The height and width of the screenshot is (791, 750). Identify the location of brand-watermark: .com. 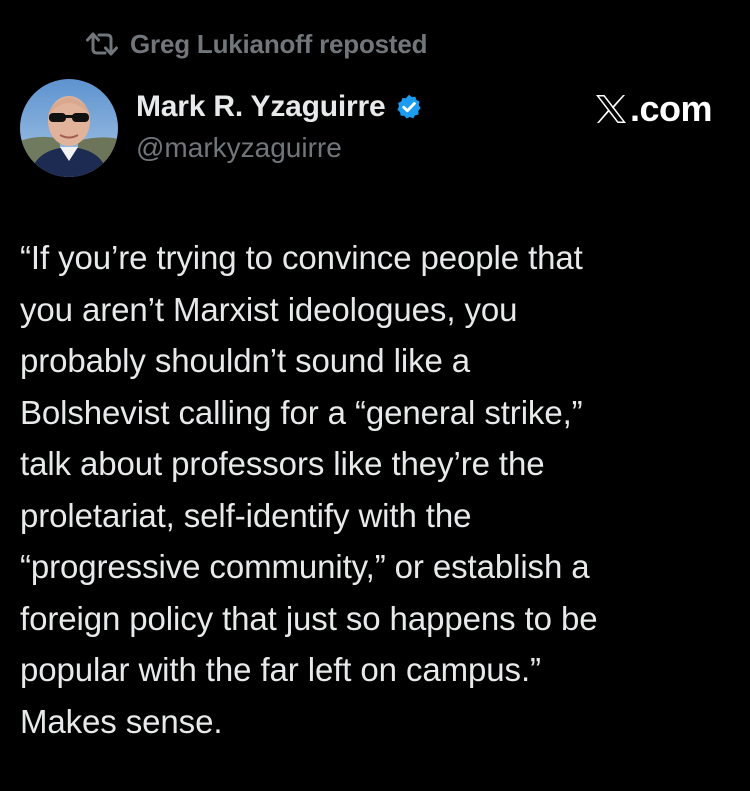
(653, 109).